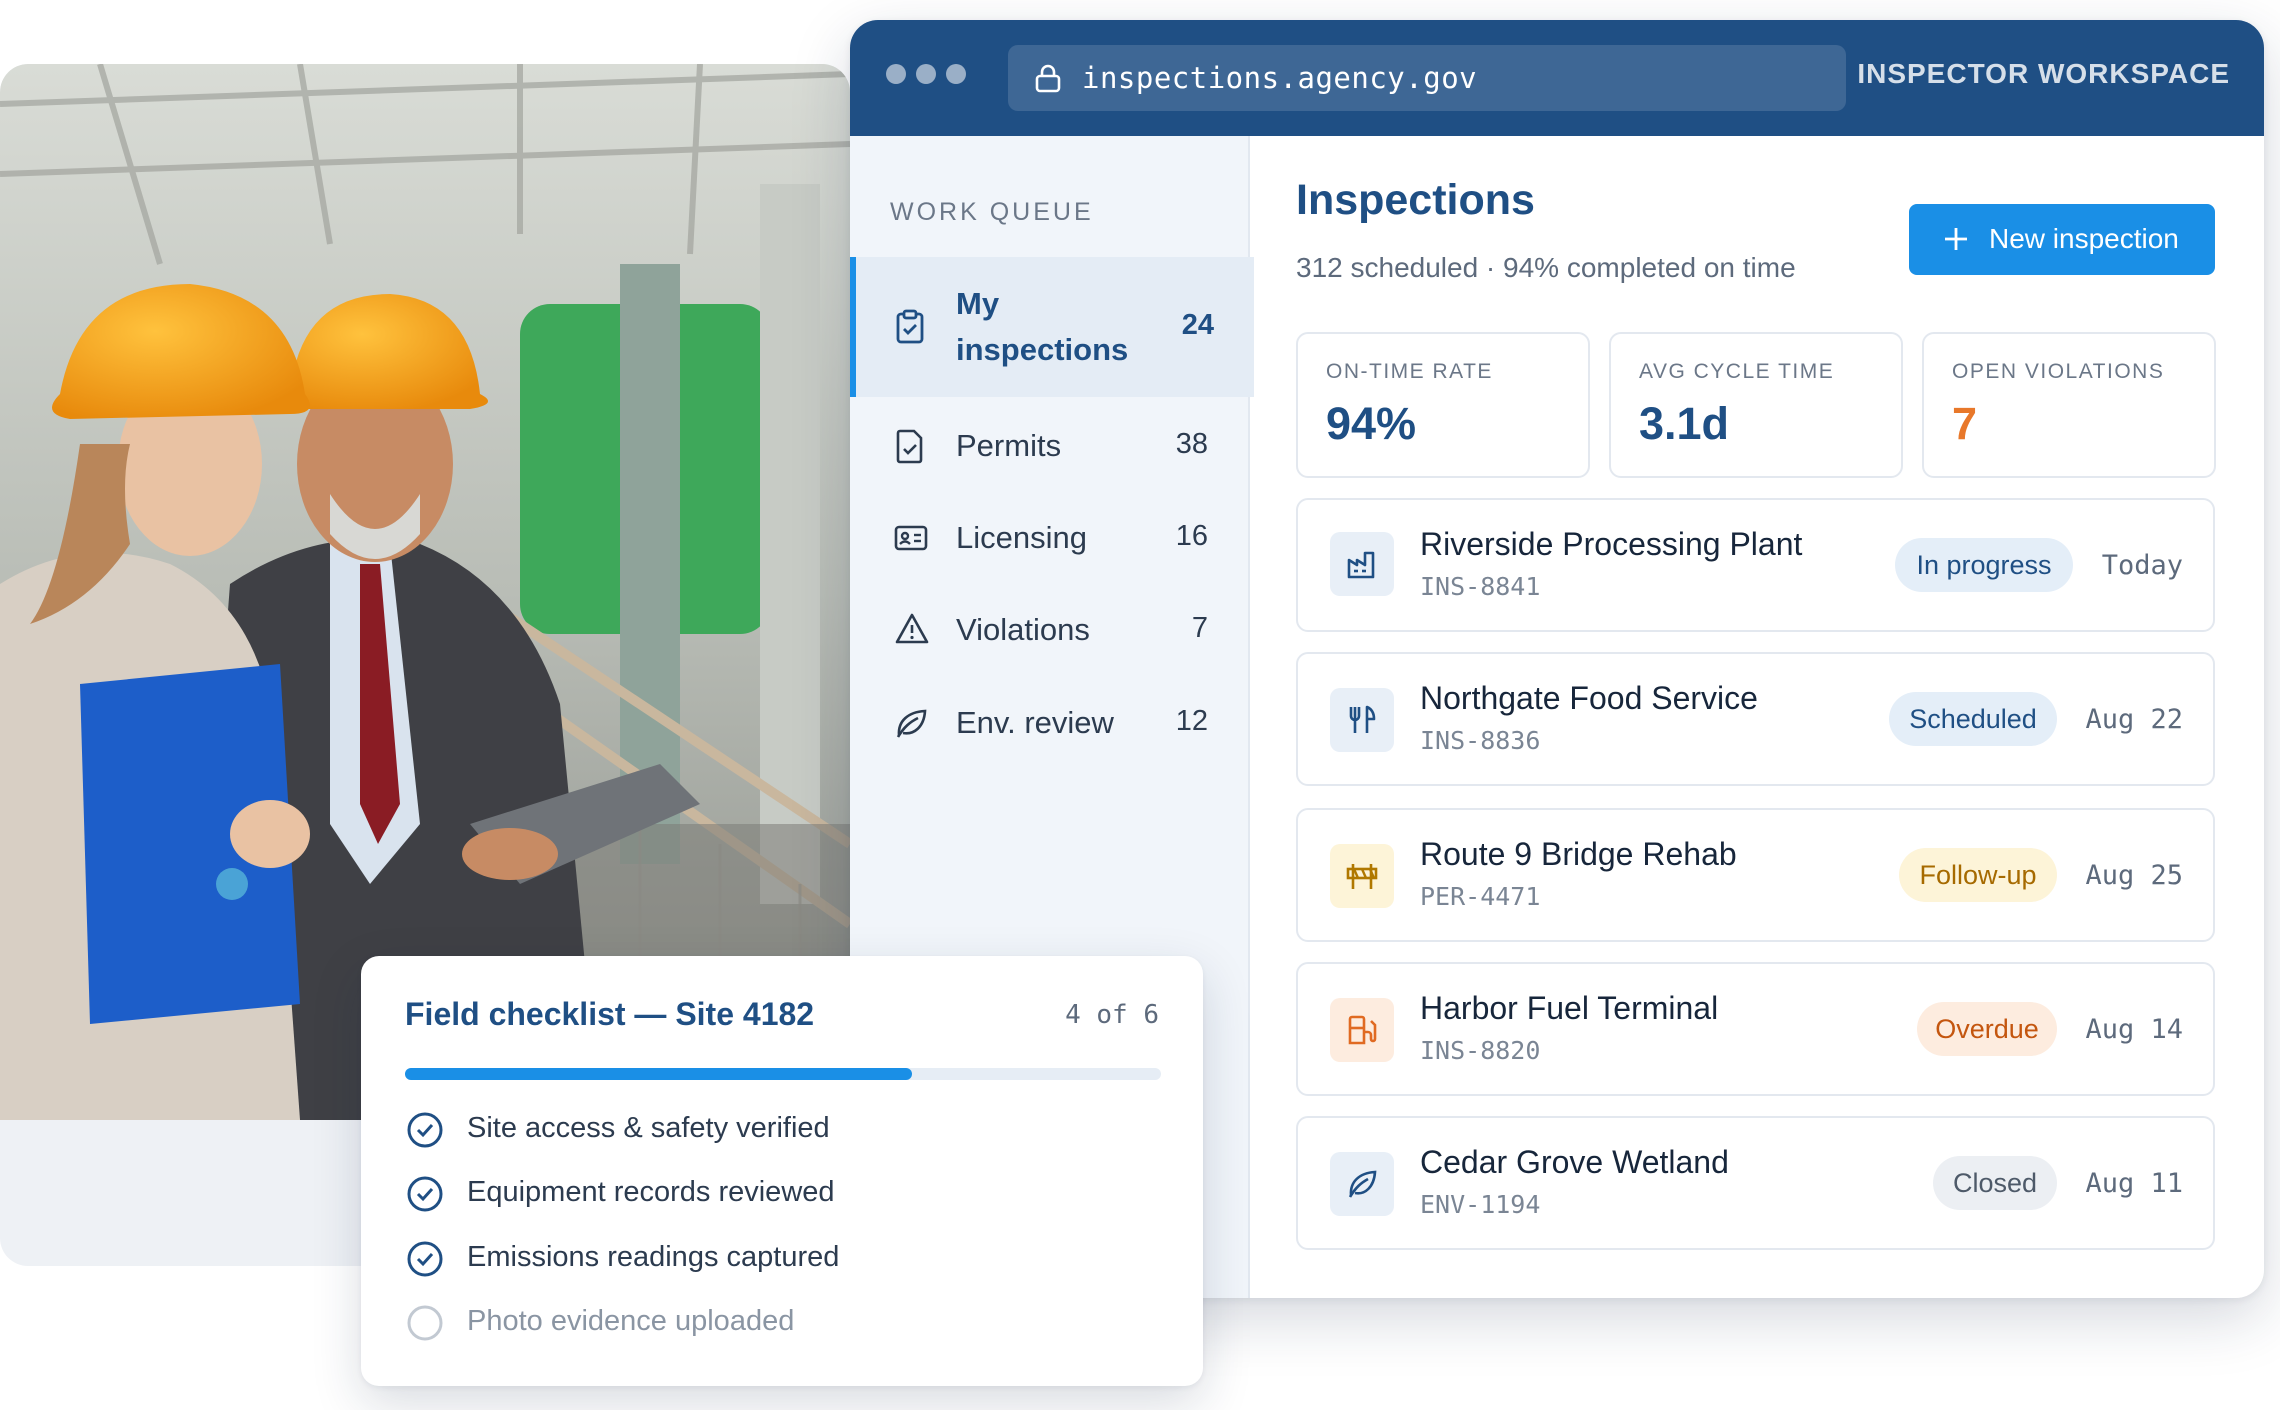 The height and width of the screenshot is (1410, 2280). I want to click on status-badge: Closed, so click(1995, 1183).